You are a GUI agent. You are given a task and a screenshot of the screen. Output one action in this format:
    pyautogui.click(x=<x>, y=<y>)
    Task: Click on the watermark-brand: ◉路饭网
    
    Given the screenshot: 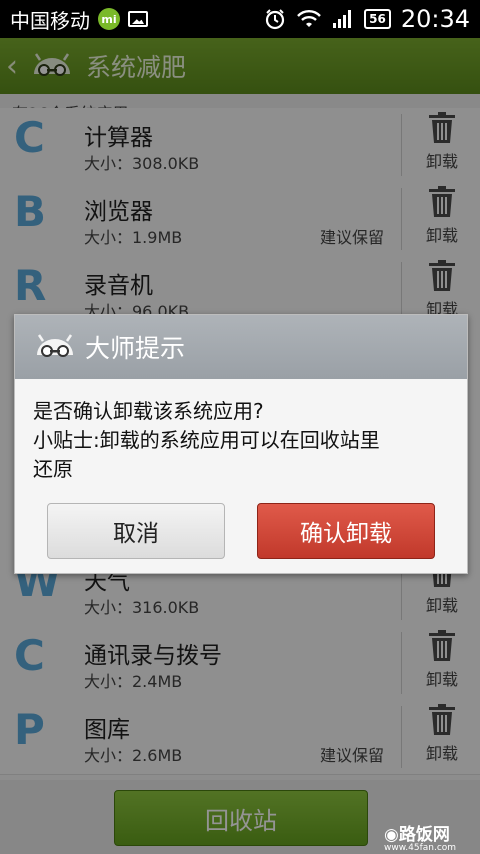 What is the action you would take?
    pyautogui.click(x=417, y=835)
    